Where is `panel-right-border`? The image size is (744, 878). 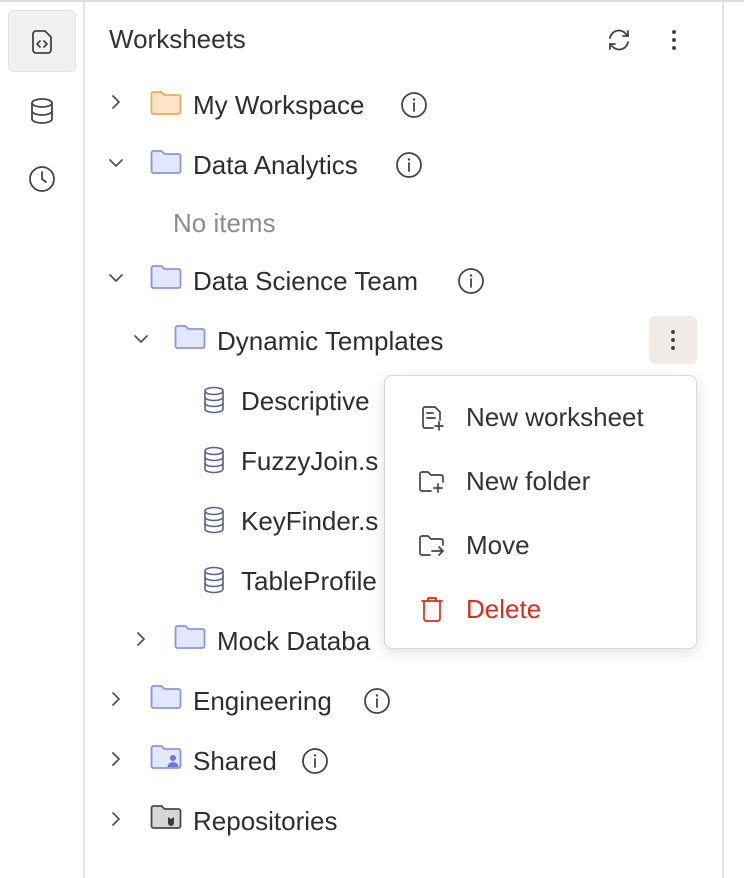 panel-right-border is located at coordinates (723, 440).